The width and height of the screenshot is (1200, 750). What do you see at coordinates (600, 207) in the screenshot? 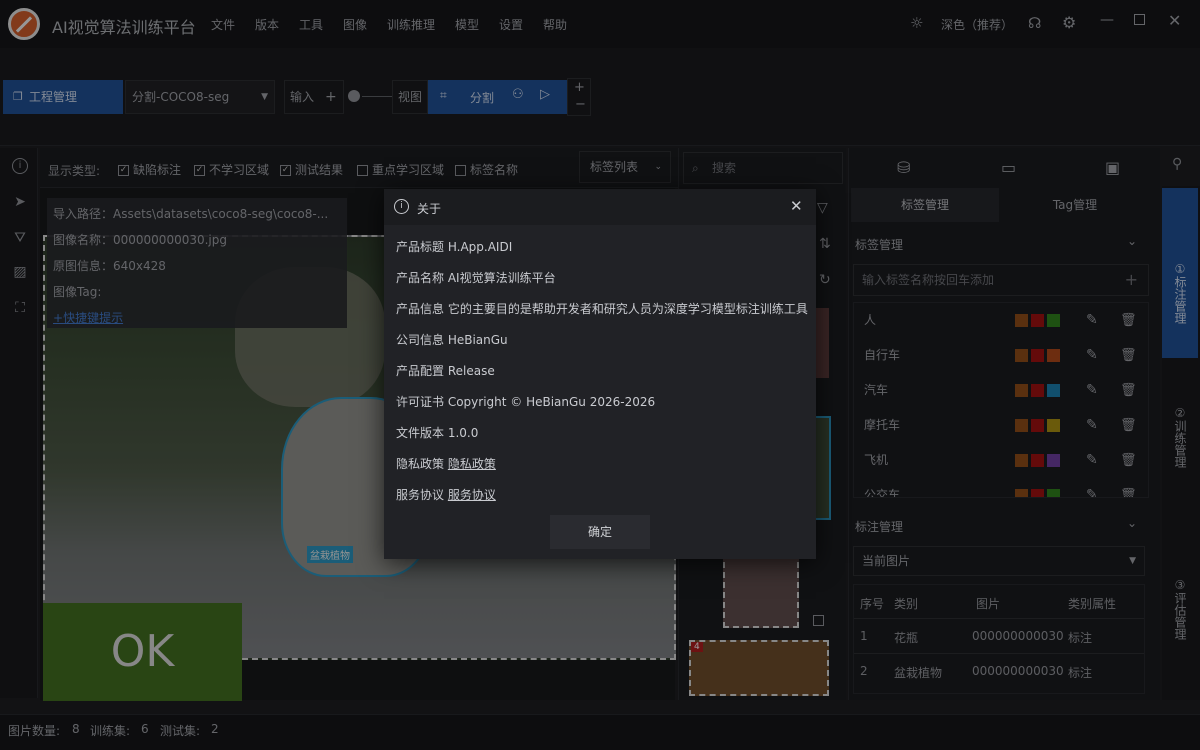
I see `dialog-header: i 关于 ✕` at bounding box center [600, 207].